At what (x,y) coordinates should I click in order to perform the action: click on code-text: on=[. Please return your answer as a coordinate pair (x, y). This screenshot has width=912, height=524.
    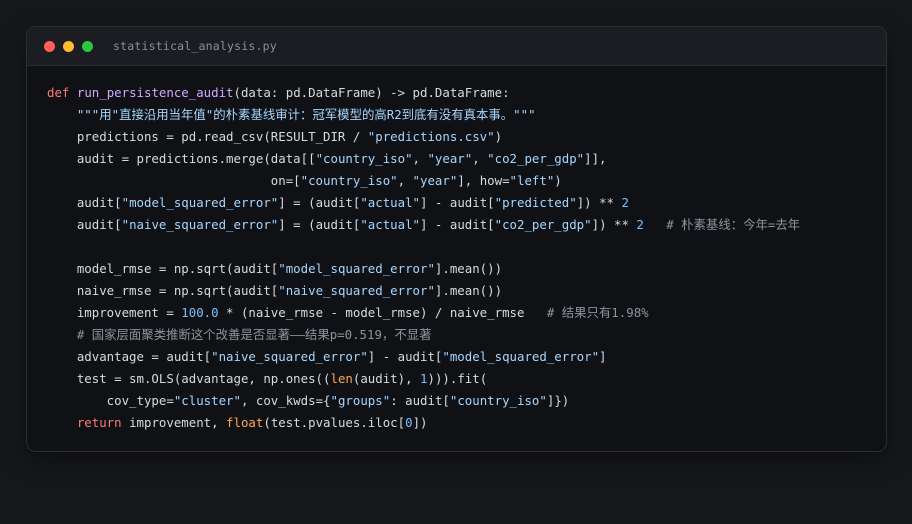
    Looking at the image, I should click on (174, 181).